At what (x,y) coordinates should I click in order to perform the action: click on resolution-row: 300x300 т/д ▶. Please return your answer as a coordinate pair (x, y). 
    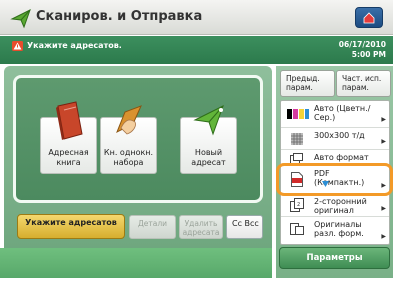
    Looking at the image, I should click on (335, 139).